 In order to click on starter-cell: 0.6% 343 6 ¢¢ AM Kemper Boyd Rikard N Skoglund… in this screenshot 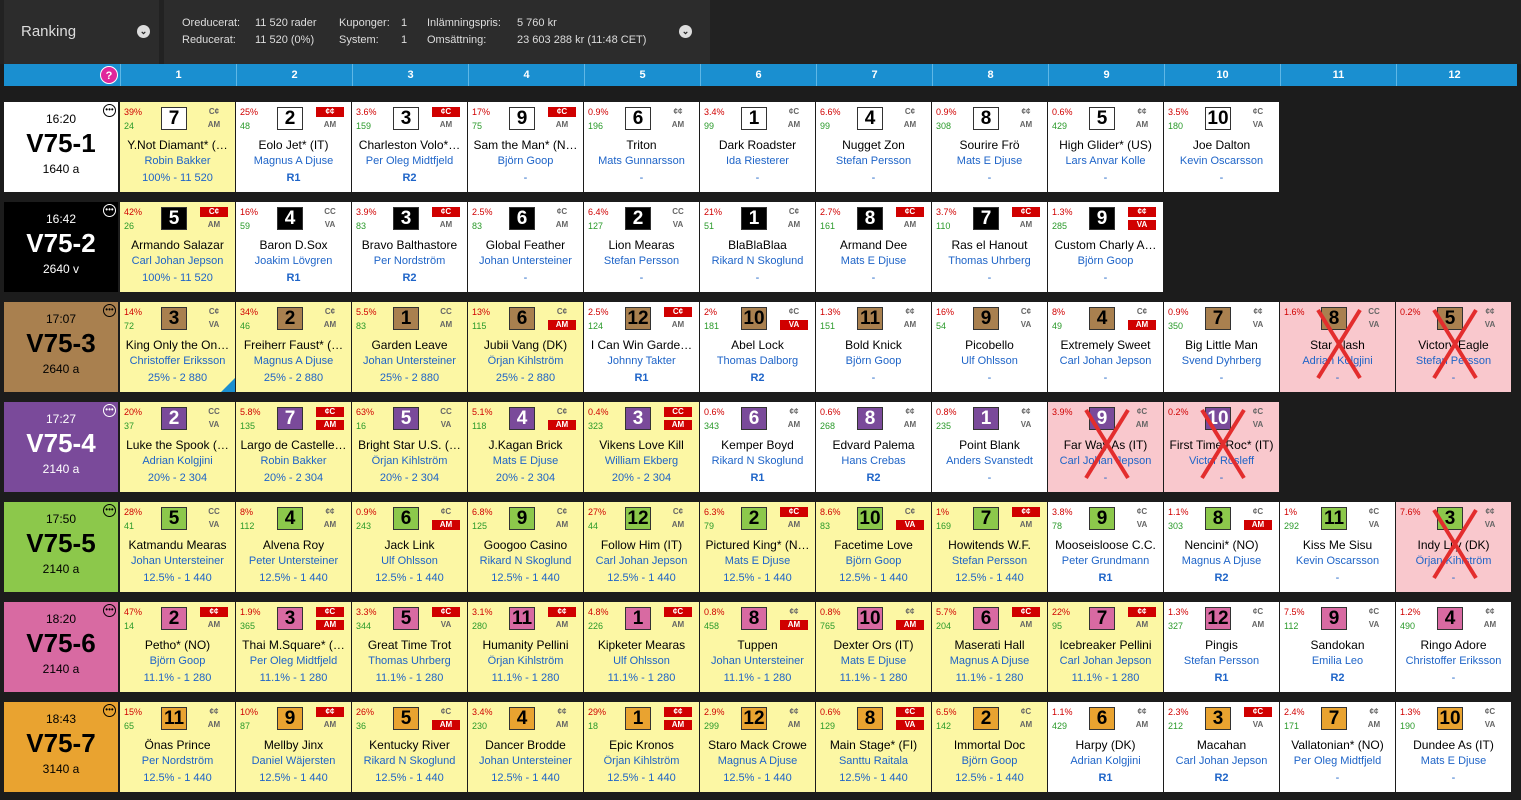, I will do `click(757, 447)`.